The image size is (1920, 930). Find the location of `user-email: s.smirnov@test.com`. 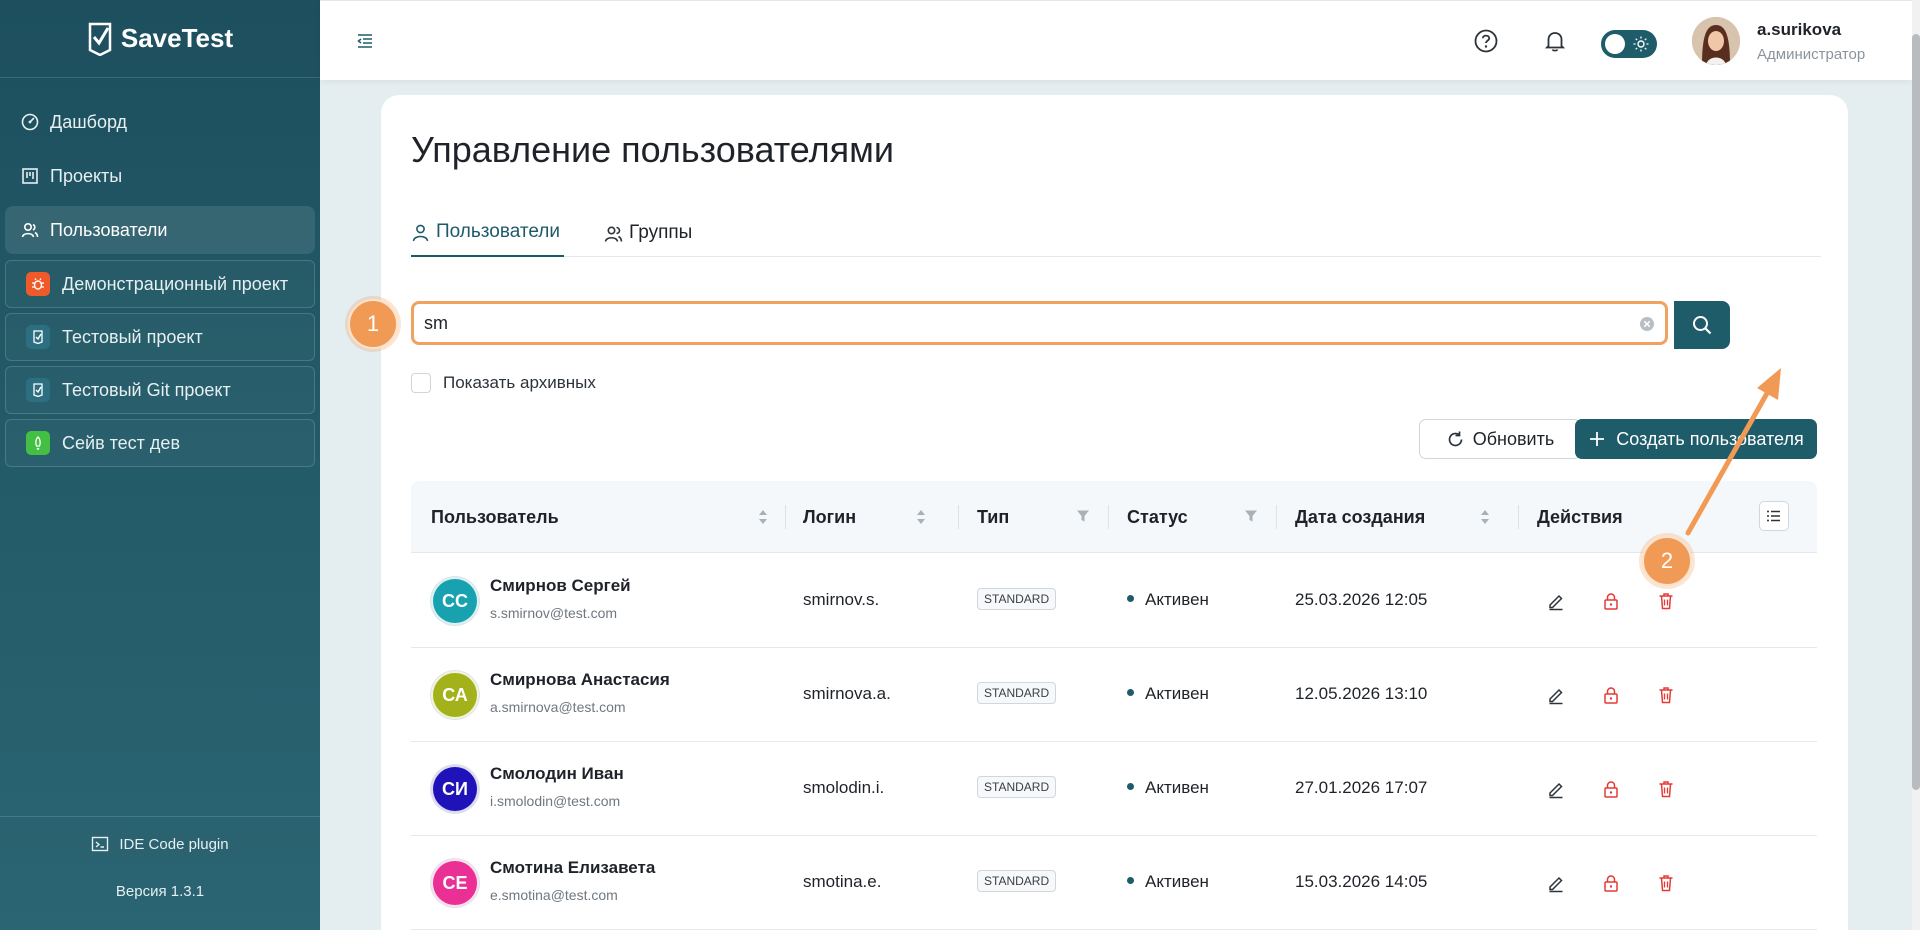

user-email: s.smirnov@test.com is located at coordinates (554, 613).